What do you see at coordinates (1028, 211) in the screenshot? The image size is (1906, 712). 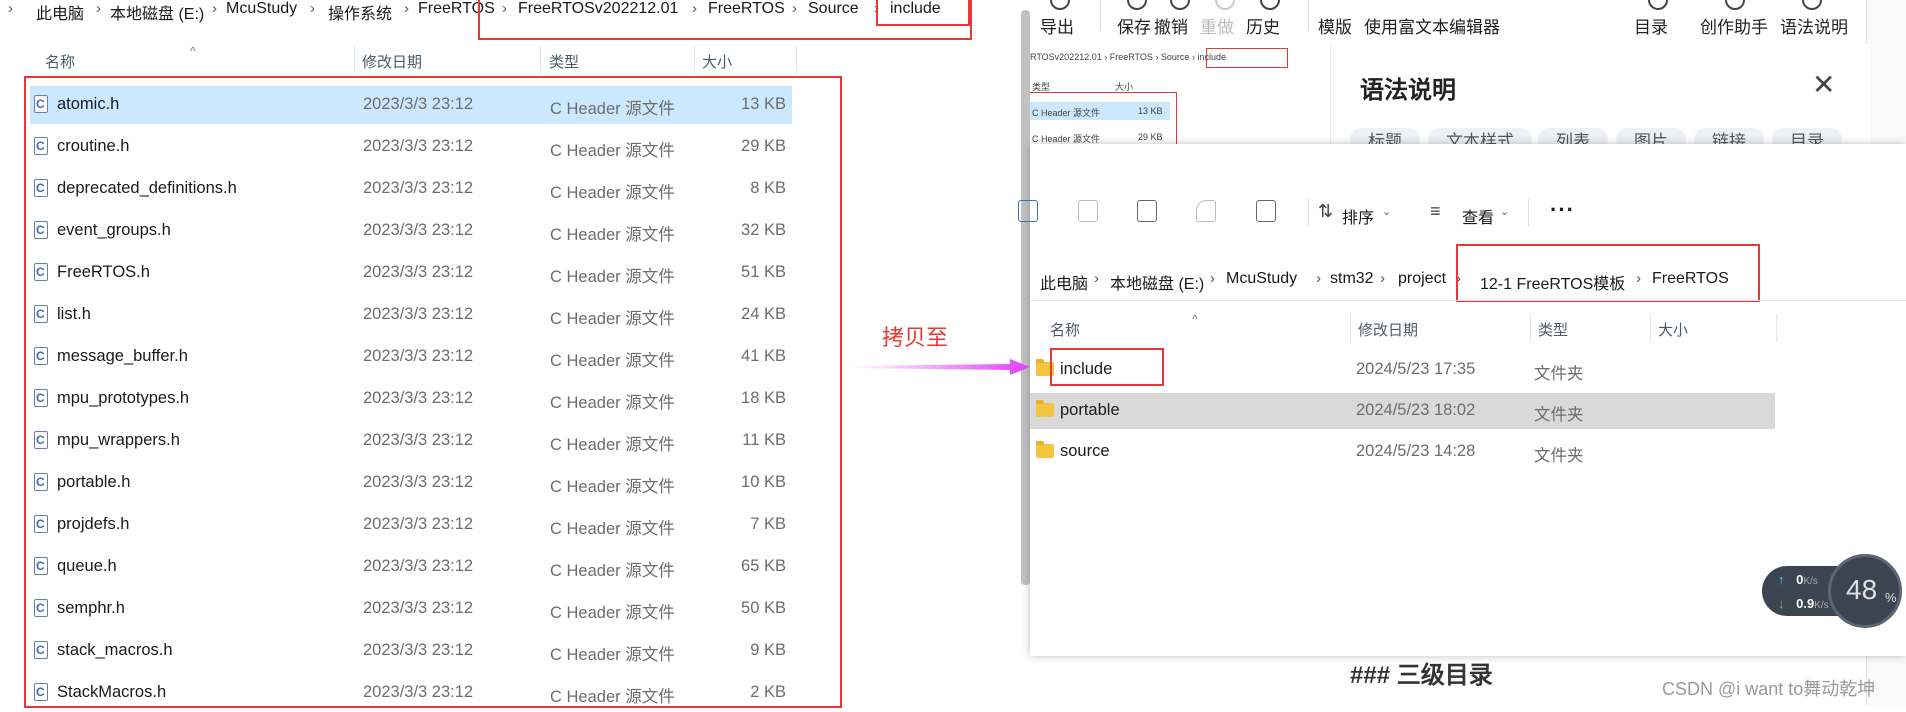 I see `copy-icon` at bounding box center [1028, 211].